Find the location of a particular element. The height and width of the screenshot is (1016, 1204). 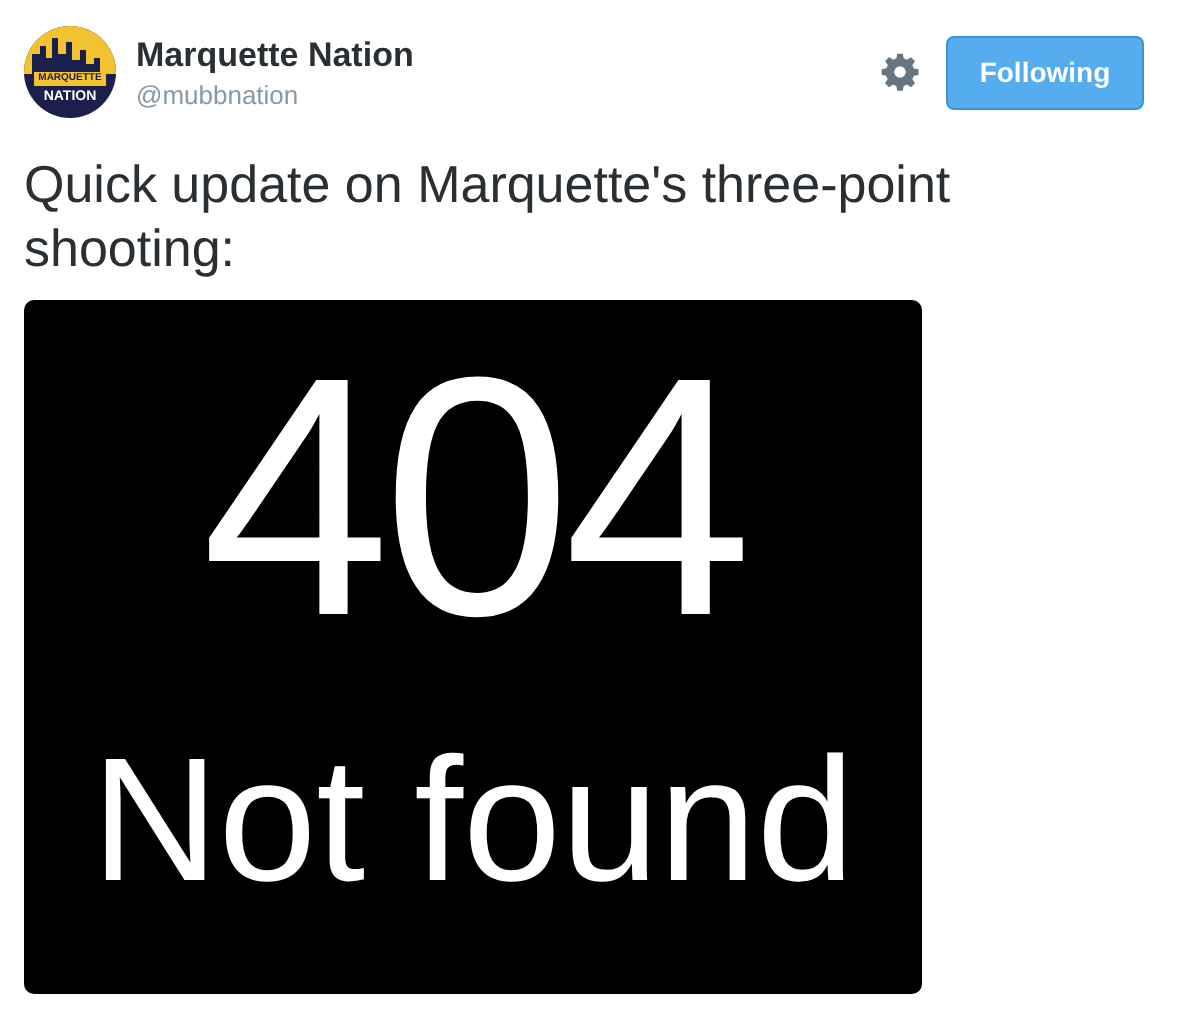

account-name: Marquette Nation is located at coordinates (275, 55).